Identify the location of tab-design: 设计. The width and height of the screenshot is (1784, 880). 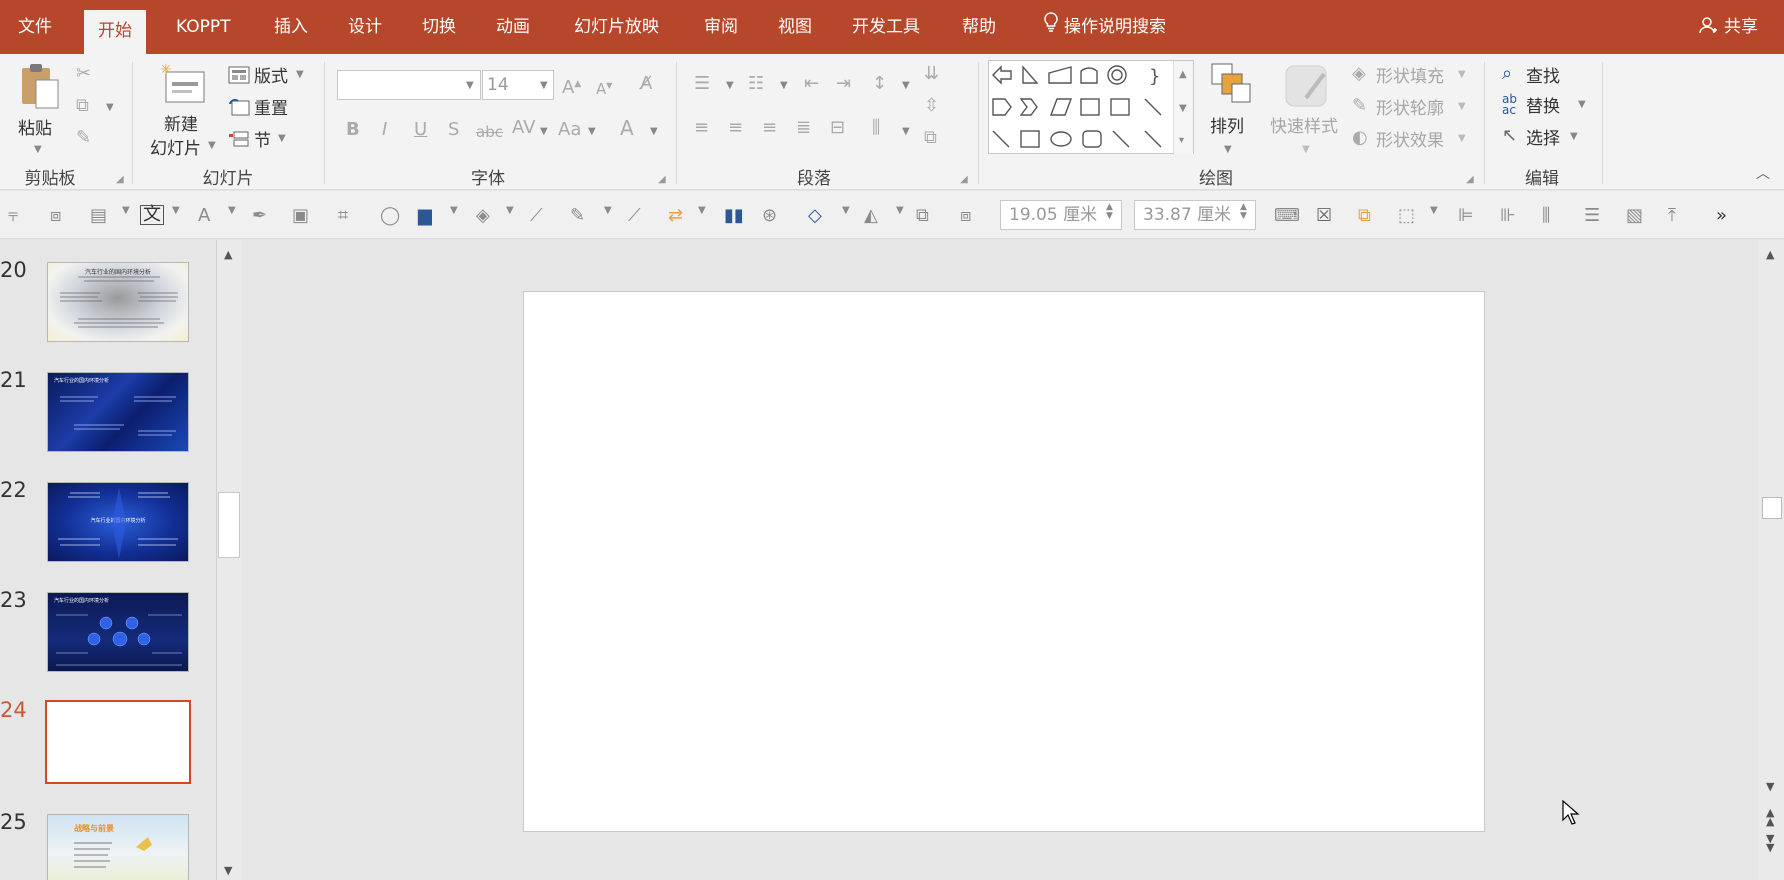
(365, 27).